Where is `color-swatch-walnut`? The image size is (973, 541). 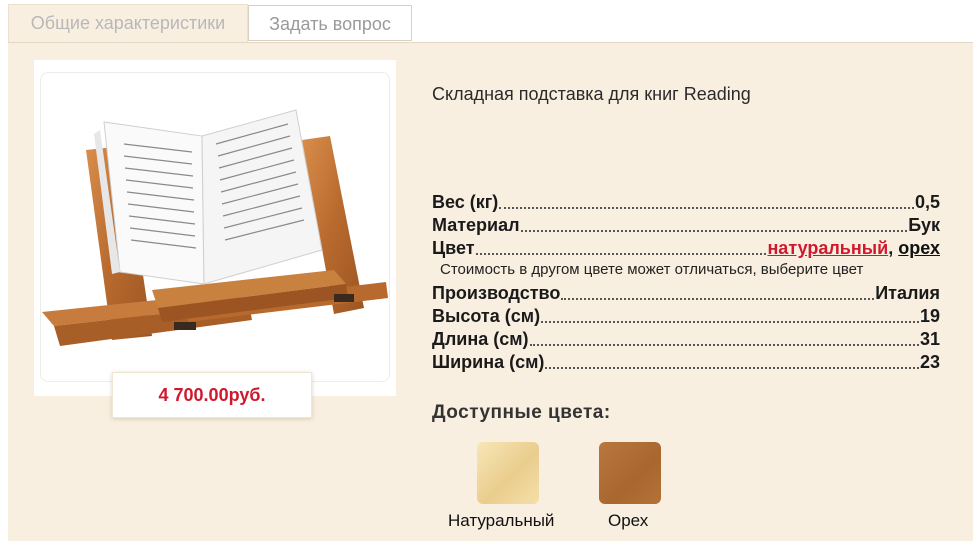 color-swatch-walnut is located at coordinates (630, 473).